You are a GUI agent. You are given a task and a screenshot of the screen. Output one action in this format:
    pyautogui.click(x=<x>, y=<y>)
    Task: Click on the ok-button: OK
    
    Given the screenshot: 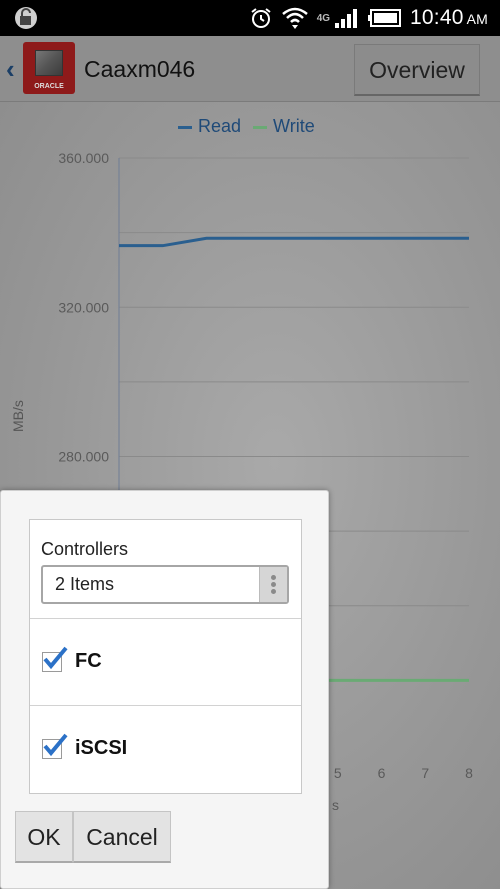 What is the action you would take?
    pyautogui.click(x=44, y=837)
    